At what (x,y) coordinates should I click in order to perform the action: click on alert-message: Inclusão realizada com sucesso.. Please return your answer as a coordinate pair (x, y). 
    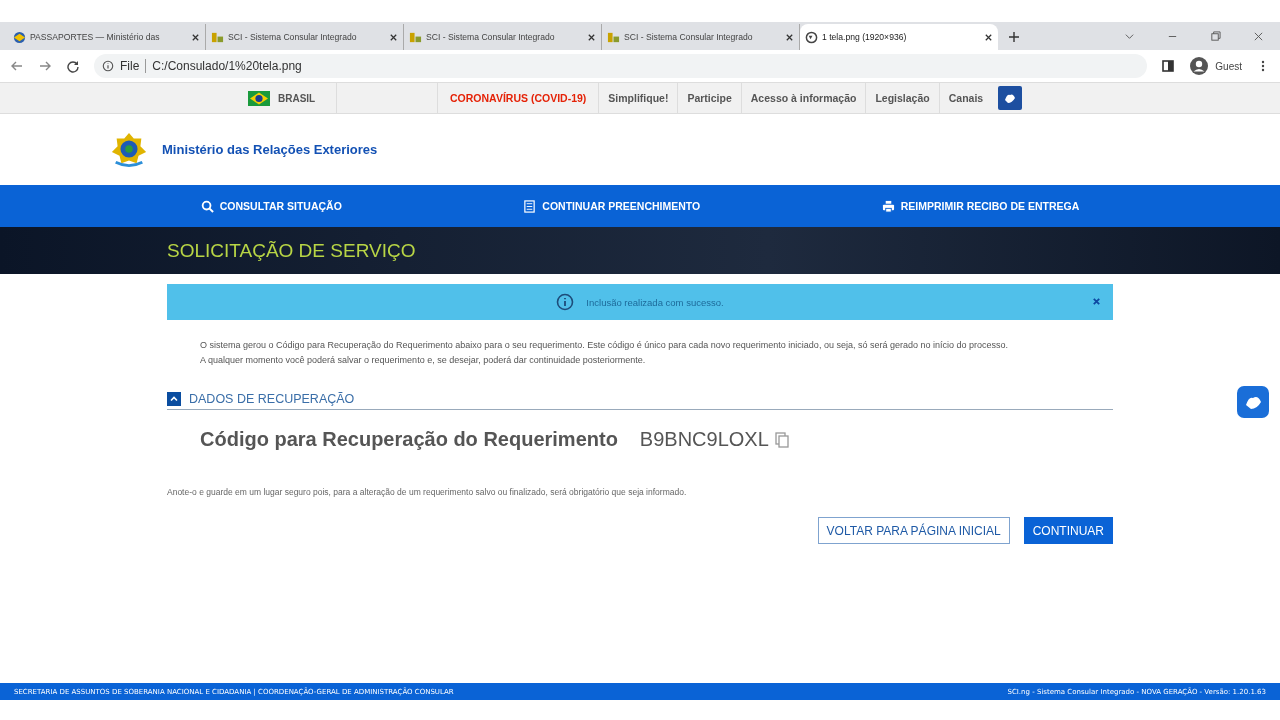
    Looking at the image, I should click on (655, 302).